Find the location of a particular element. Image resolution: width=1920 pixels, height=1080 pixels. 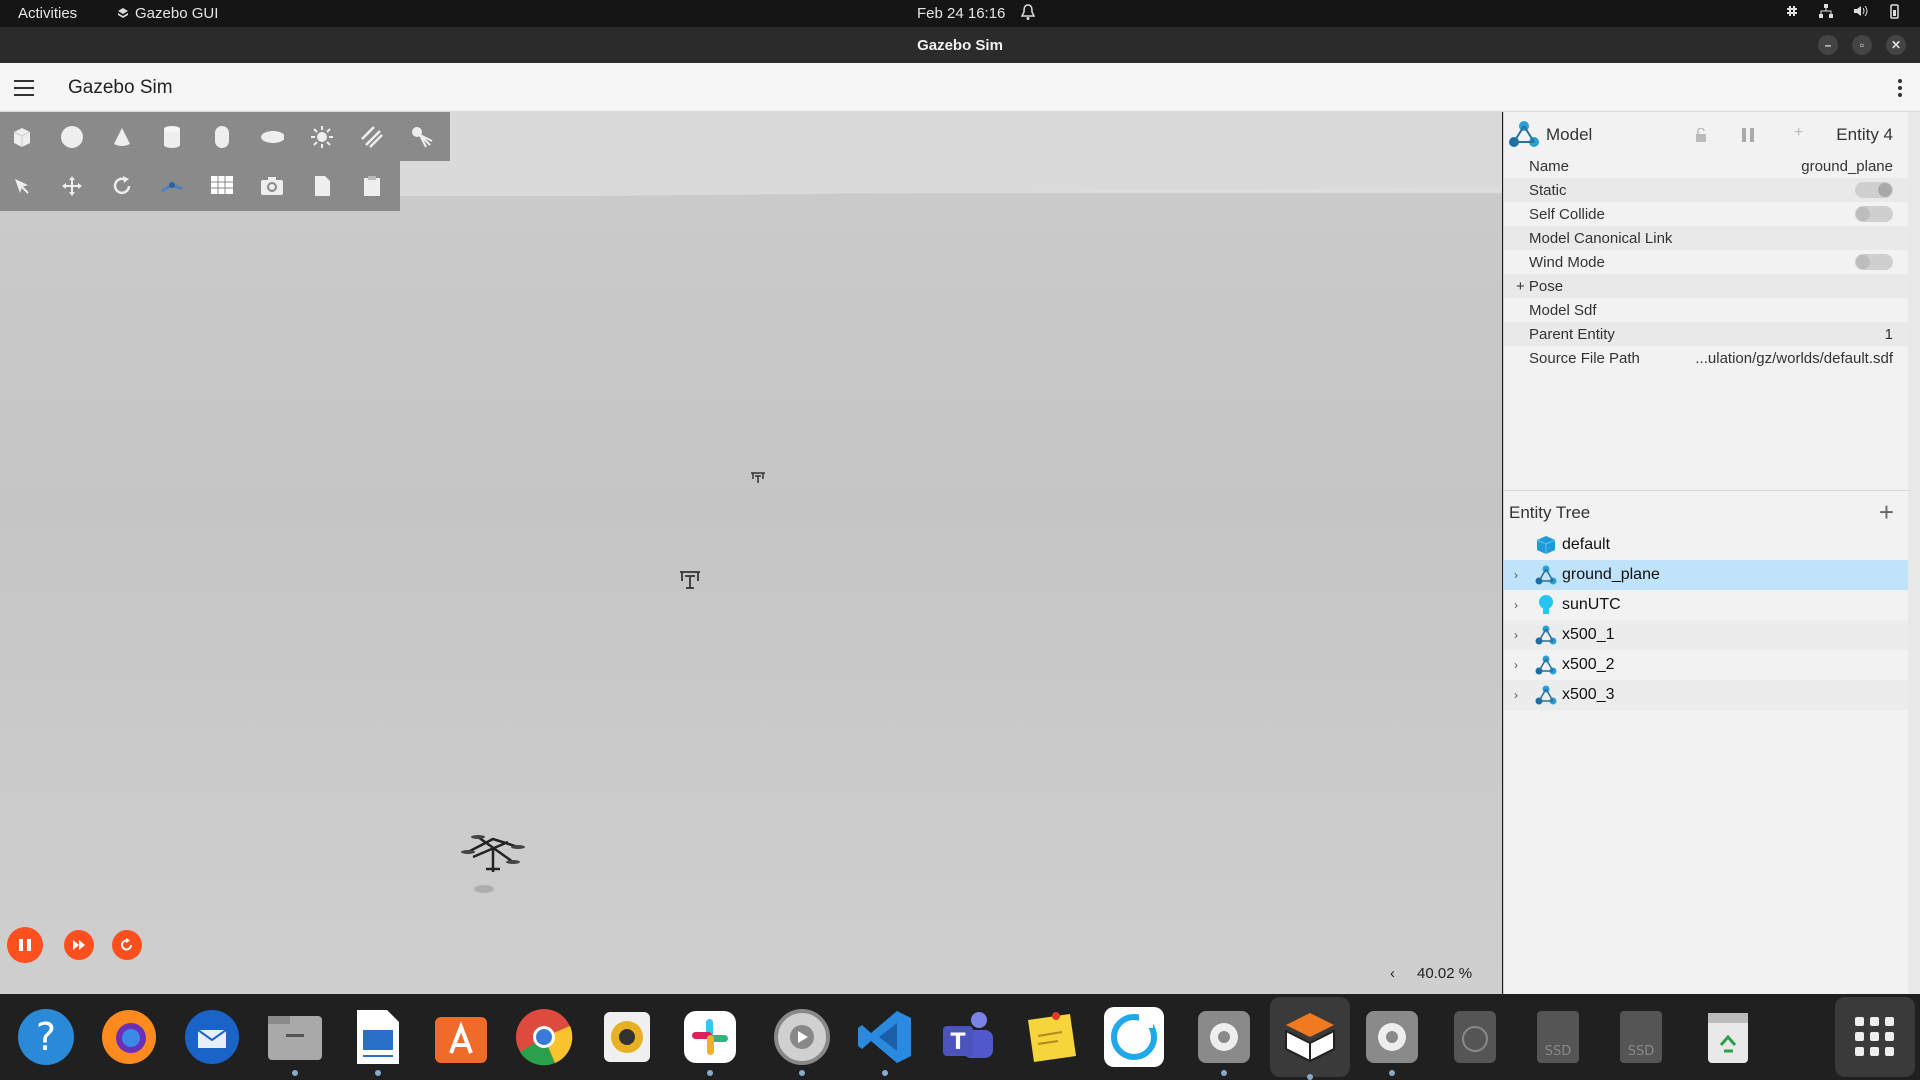

property-label: Model Canonical Link is located at coordinates (1601, 238).